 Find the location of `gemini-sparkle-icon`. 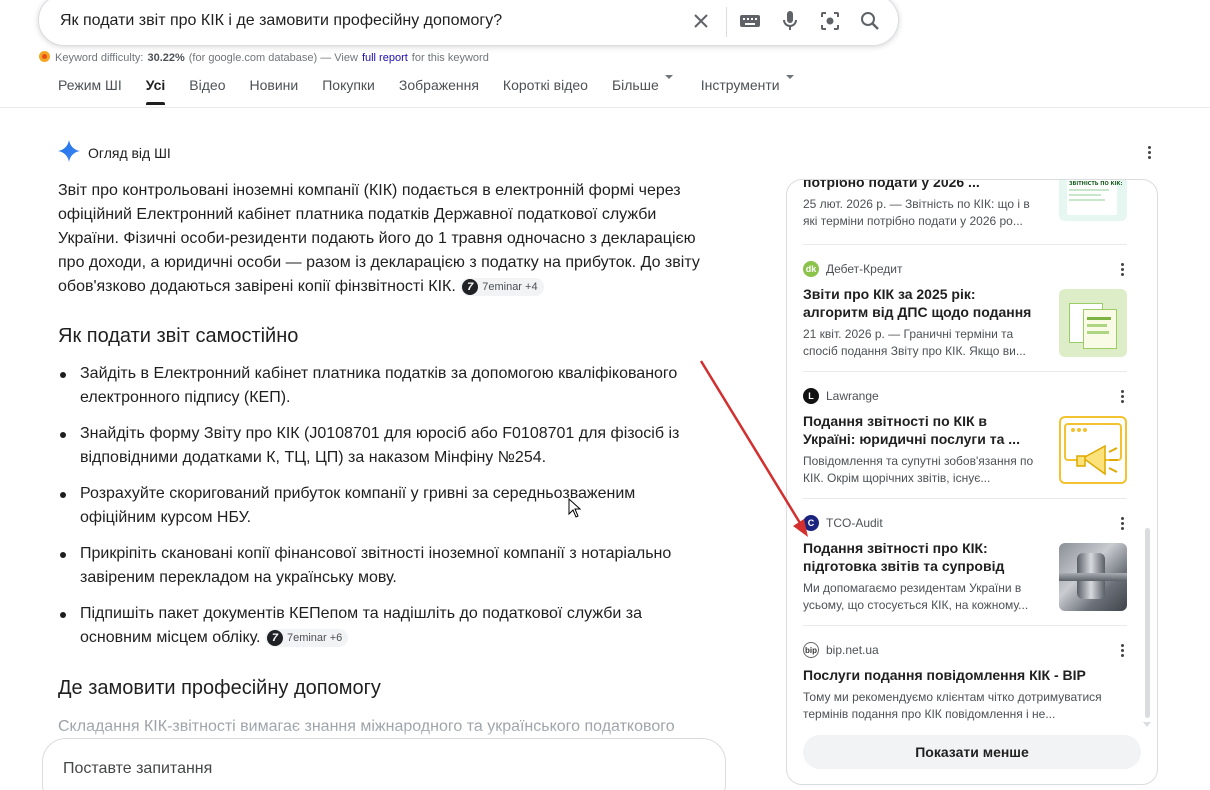

gemini-sparkle-icon is located at coordinates (69, 152).